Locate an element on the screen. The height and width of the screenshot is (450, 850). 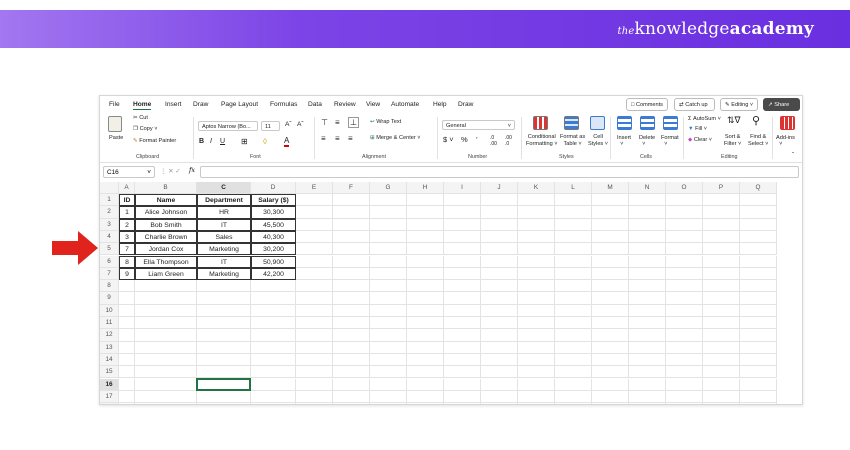
table-cell: 30,200 is located at coordinates (273, 249).